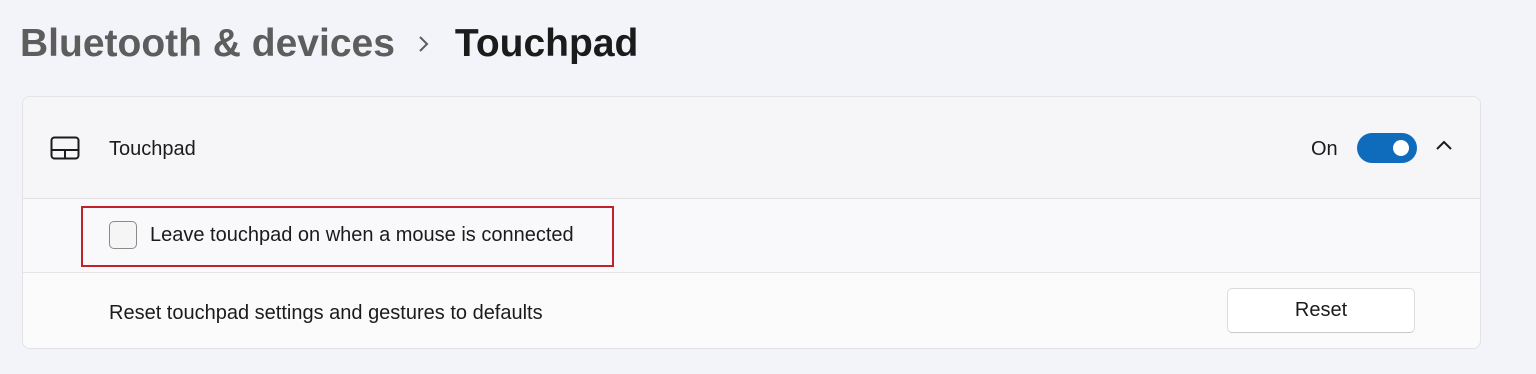 Image resolution: width=1536 pixels, height=374 pixels. Describe the element at coordinates (1444, 147) in the screenshot. I see `chevron-up-icon` at that location.